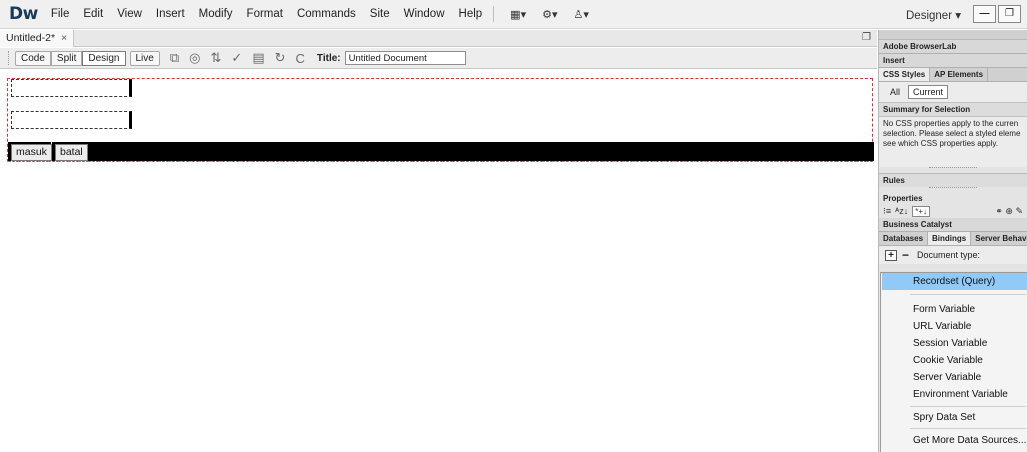  Describe the element at coordinates (258, 58) in the screenshot. I see `visual-aids-icon: ▤` at that location.